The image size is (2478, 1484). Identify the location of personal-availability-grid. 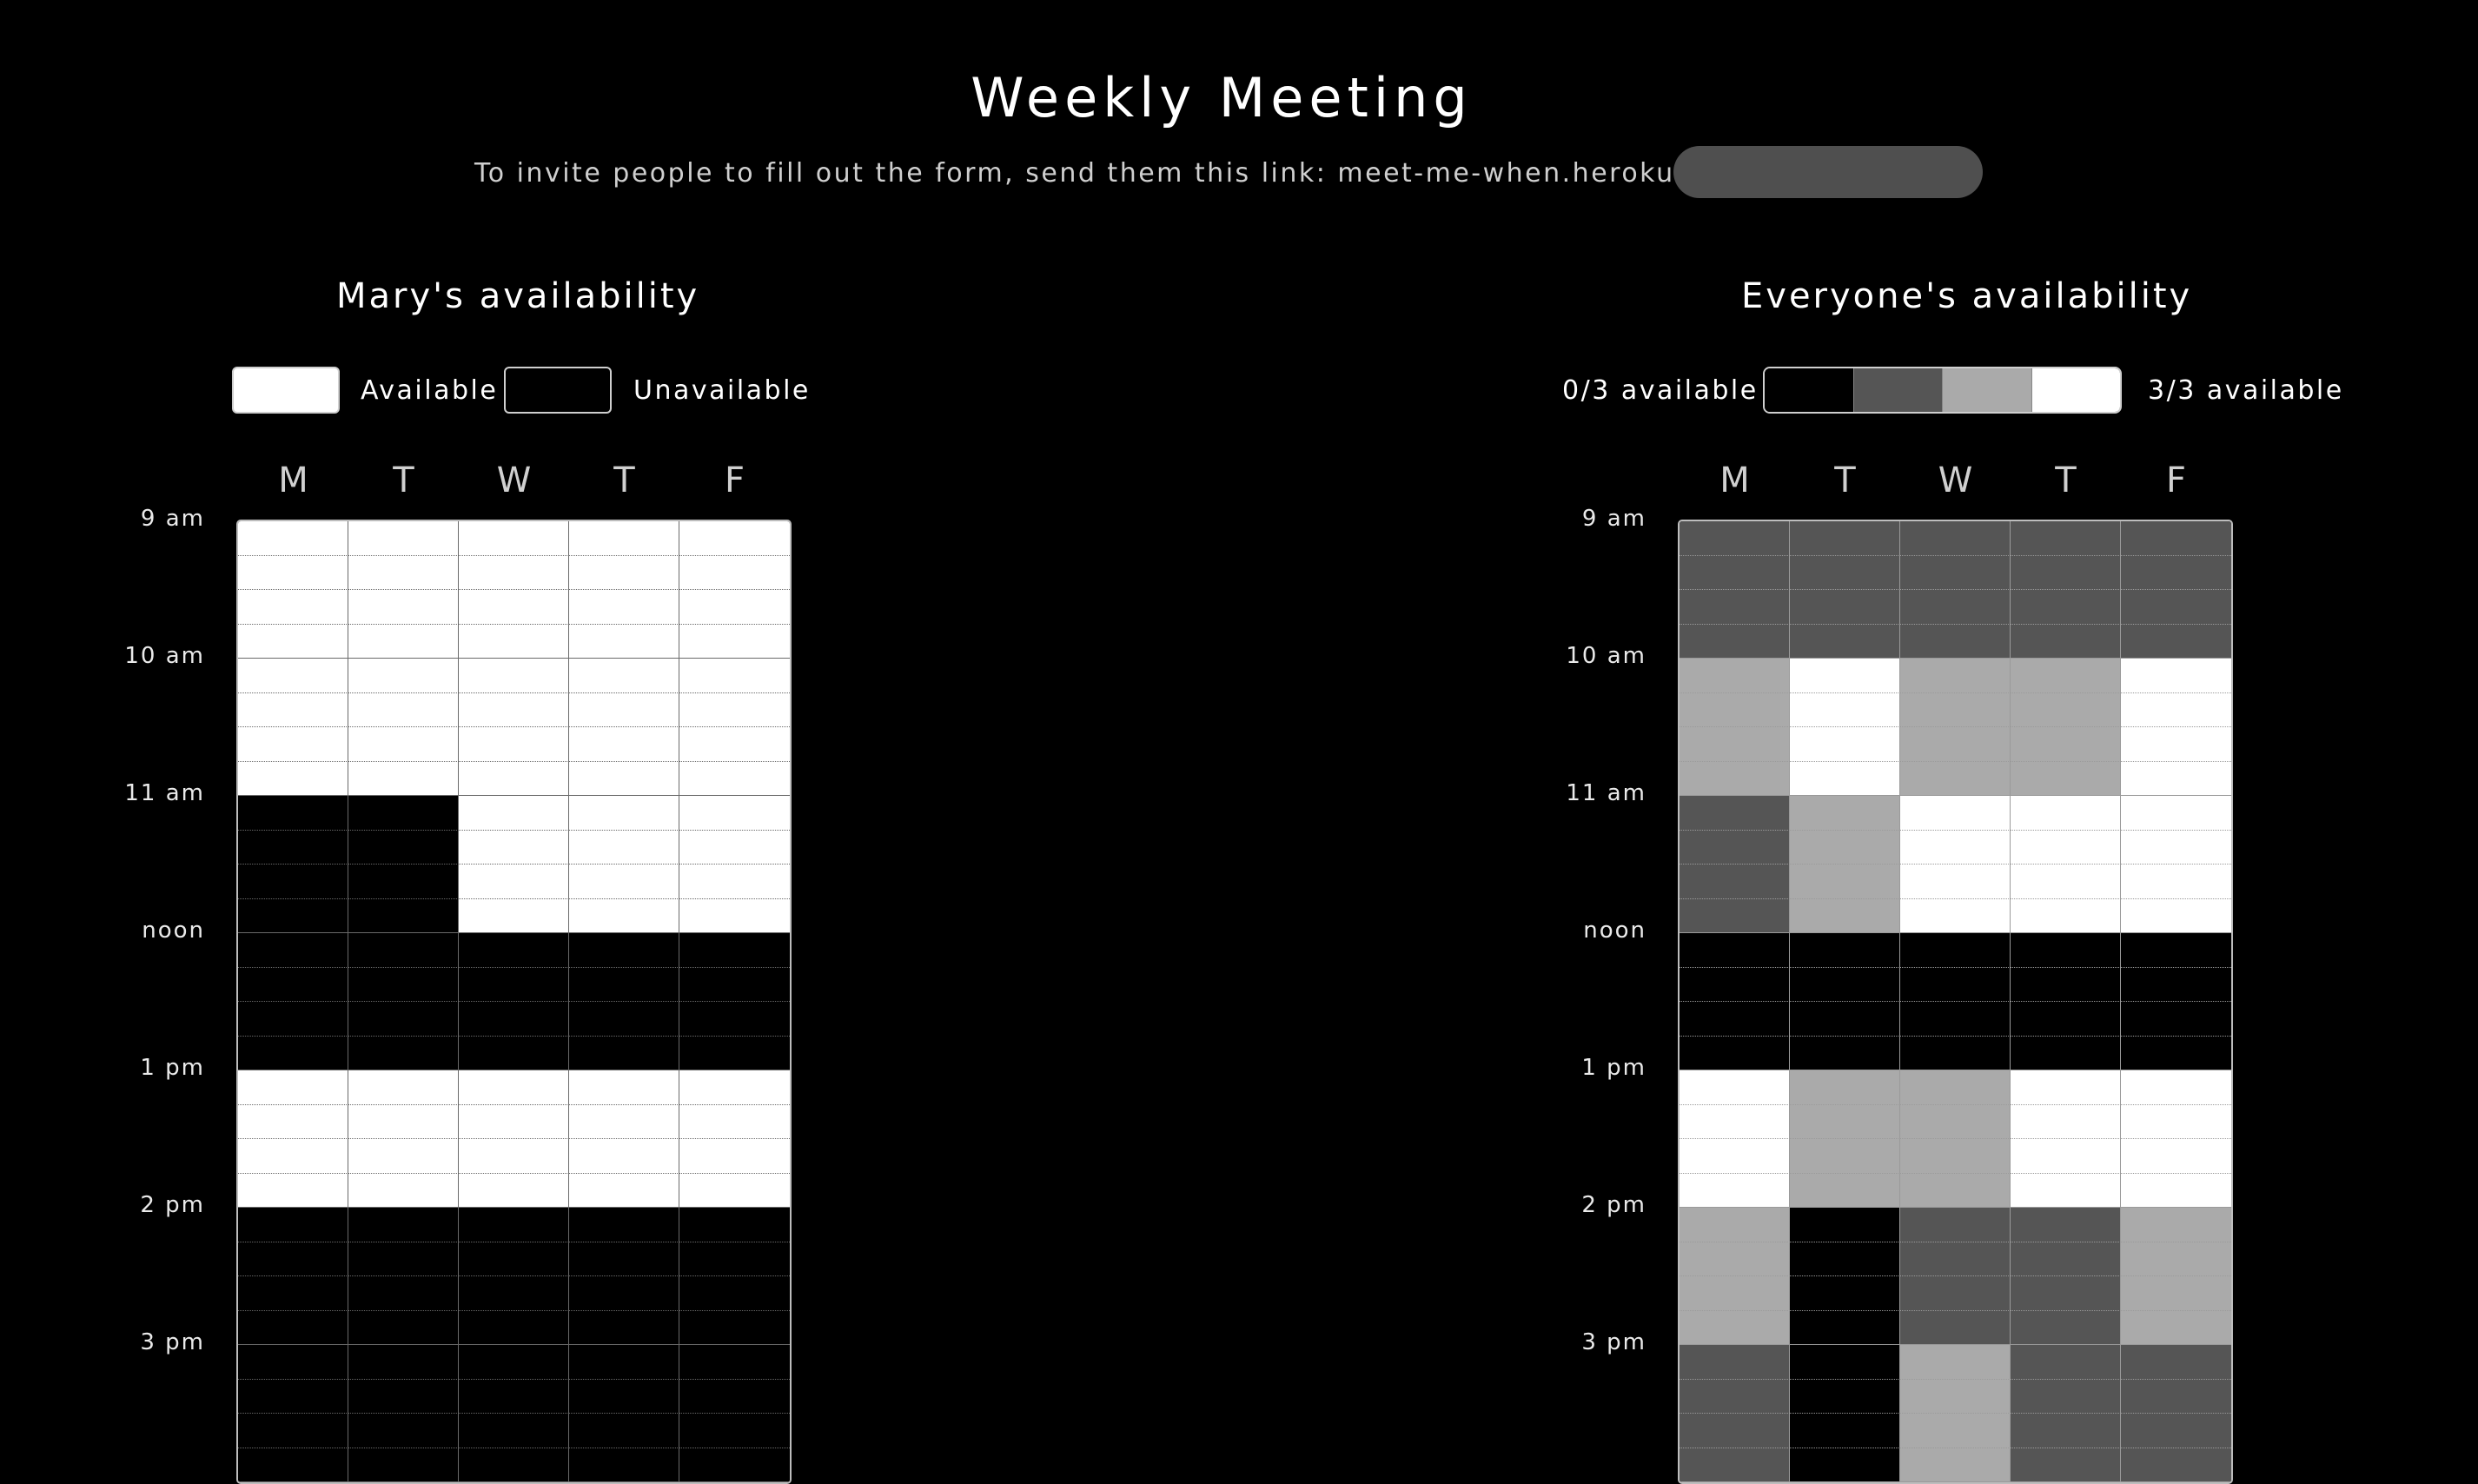
(514, 1002).